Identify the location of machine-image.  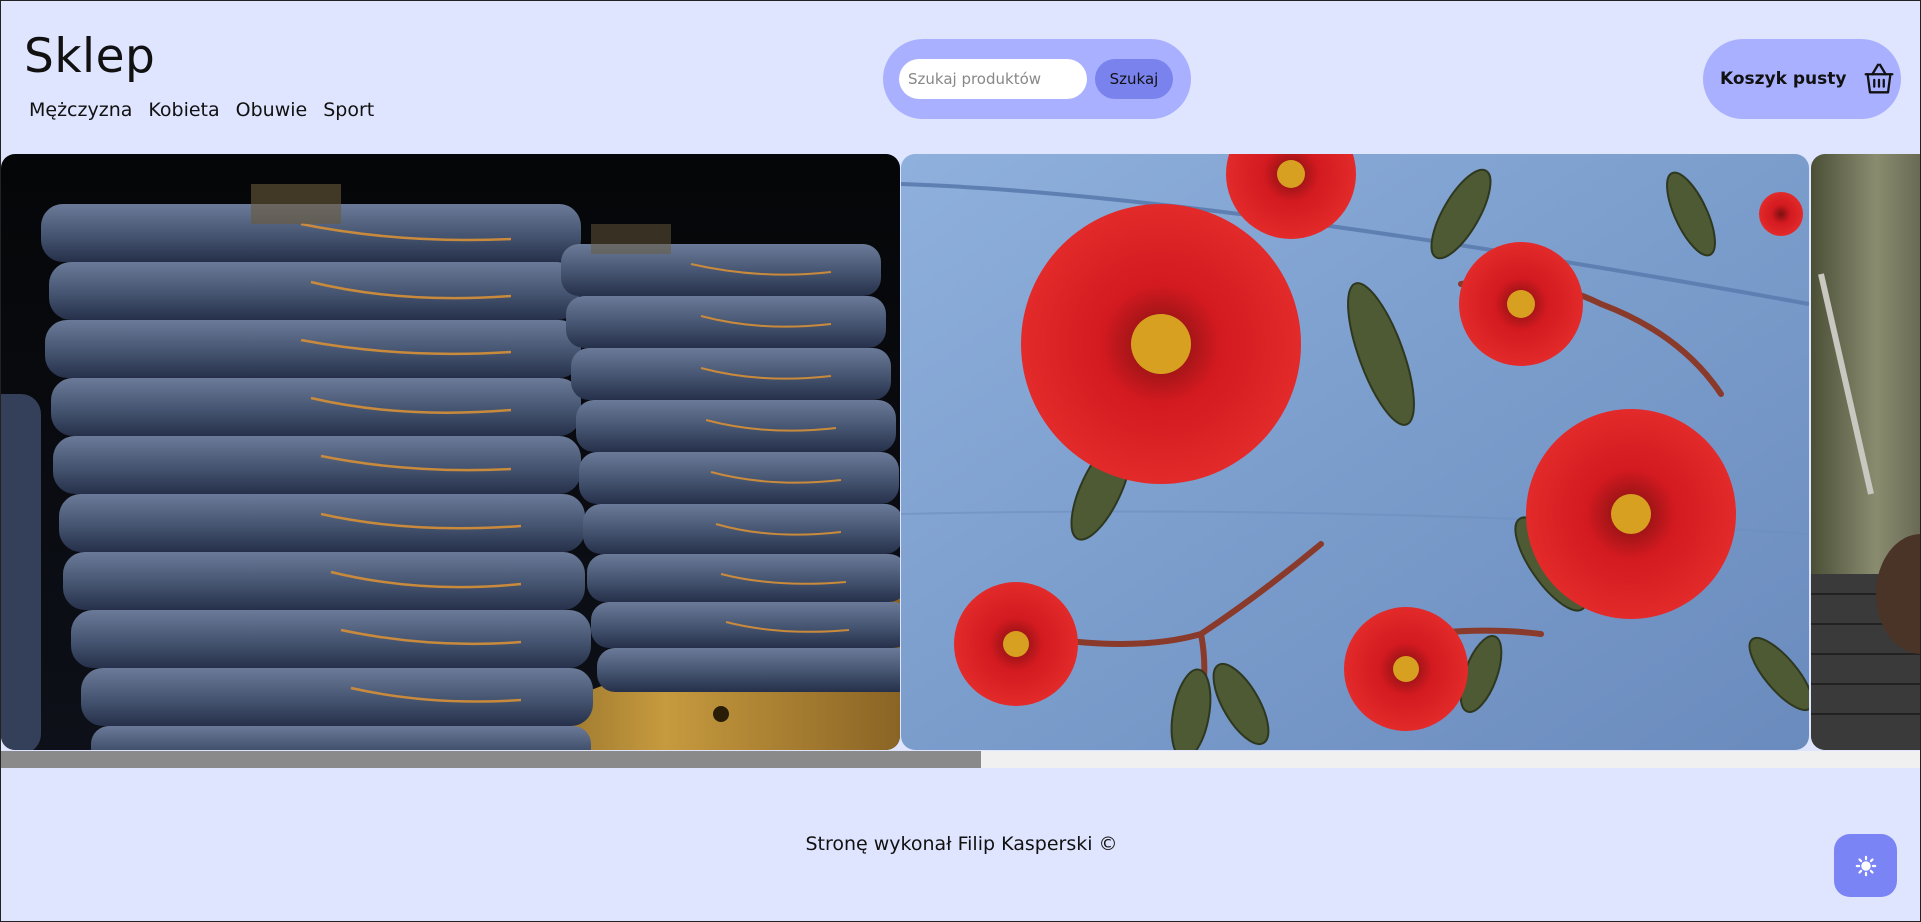
(1865, 452).